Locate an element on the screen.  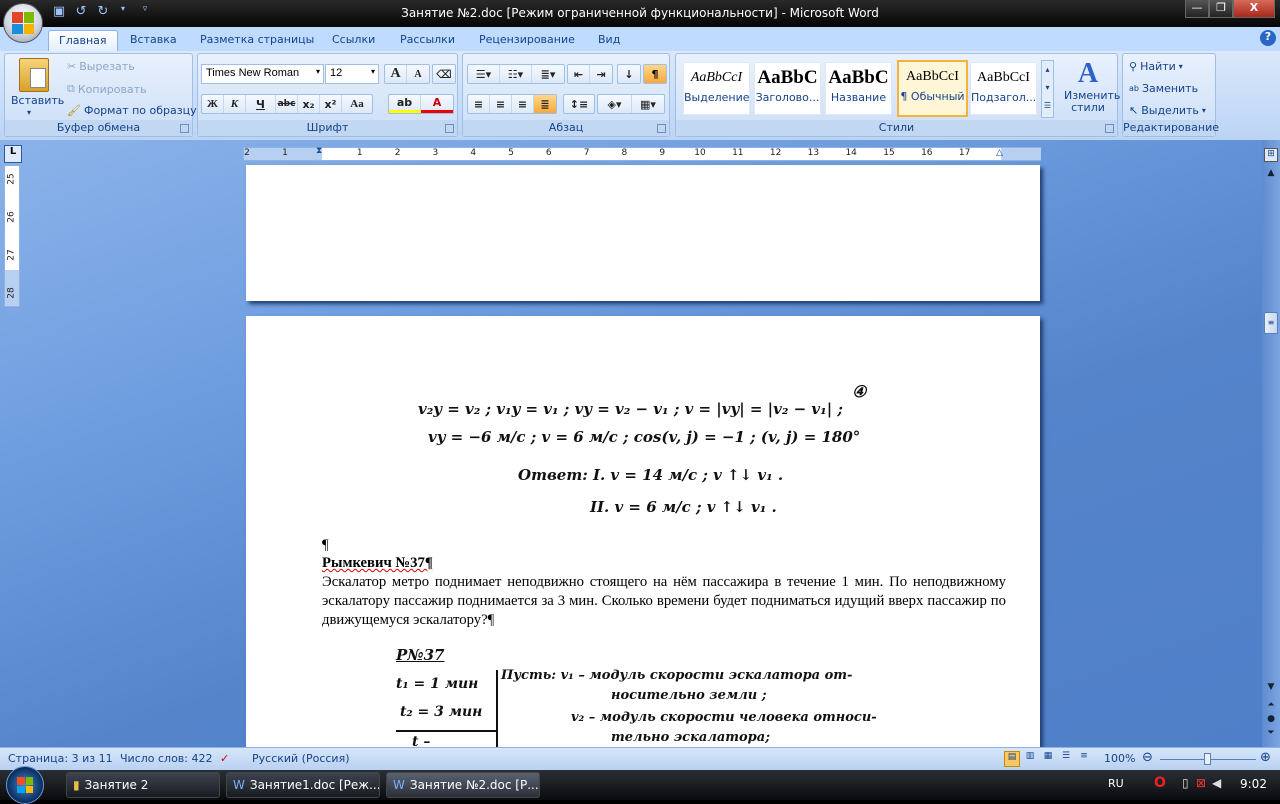
language-indicator: RU is located at coordinates (1116, 783).